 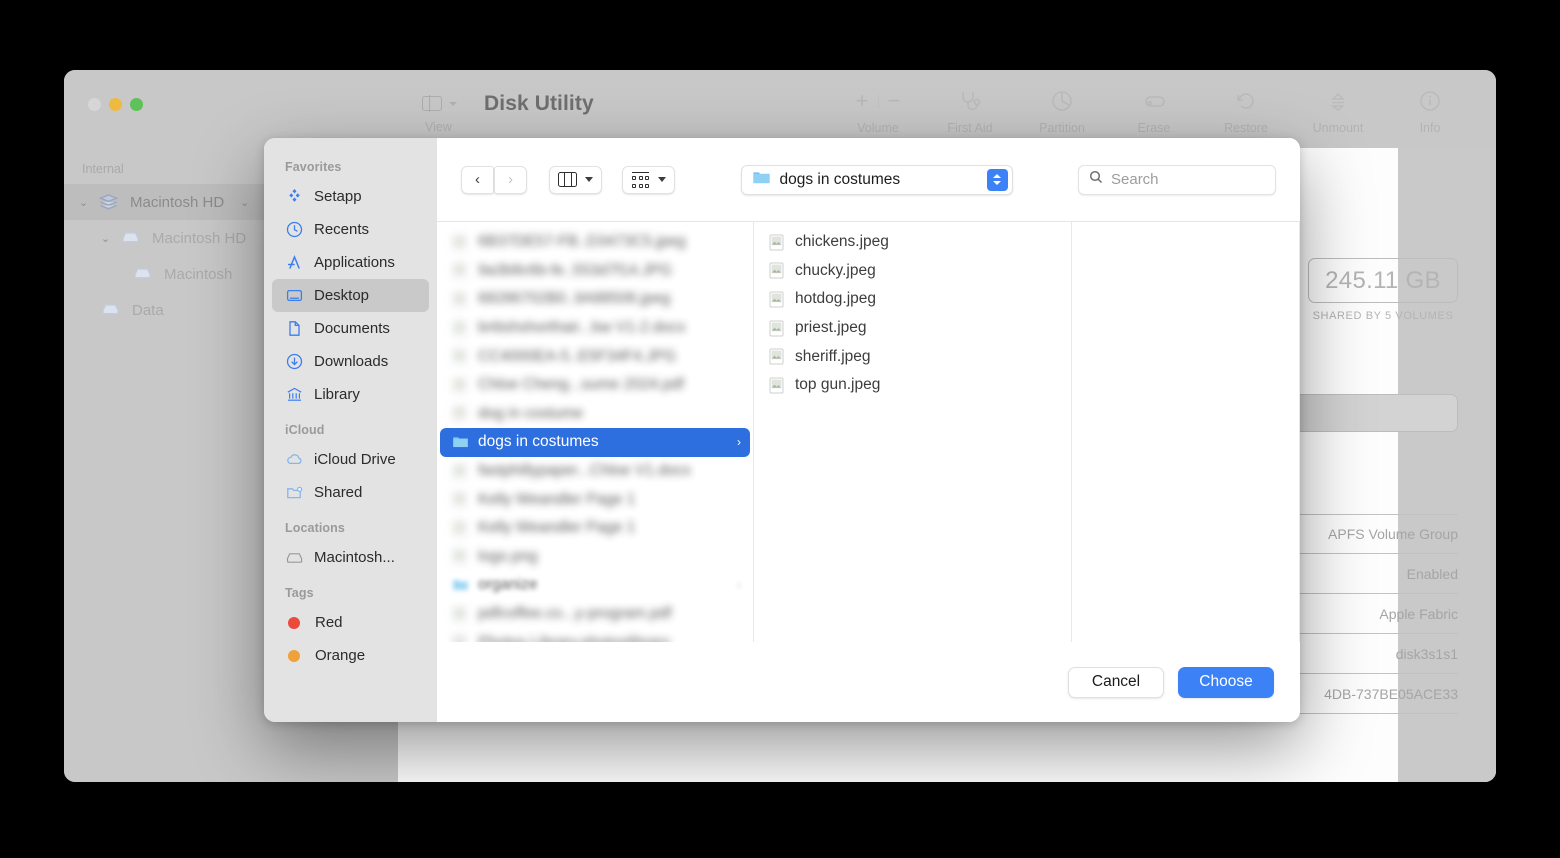 I want to click on path-popup-button: dogs in costumes, so click(x=876, y=179).